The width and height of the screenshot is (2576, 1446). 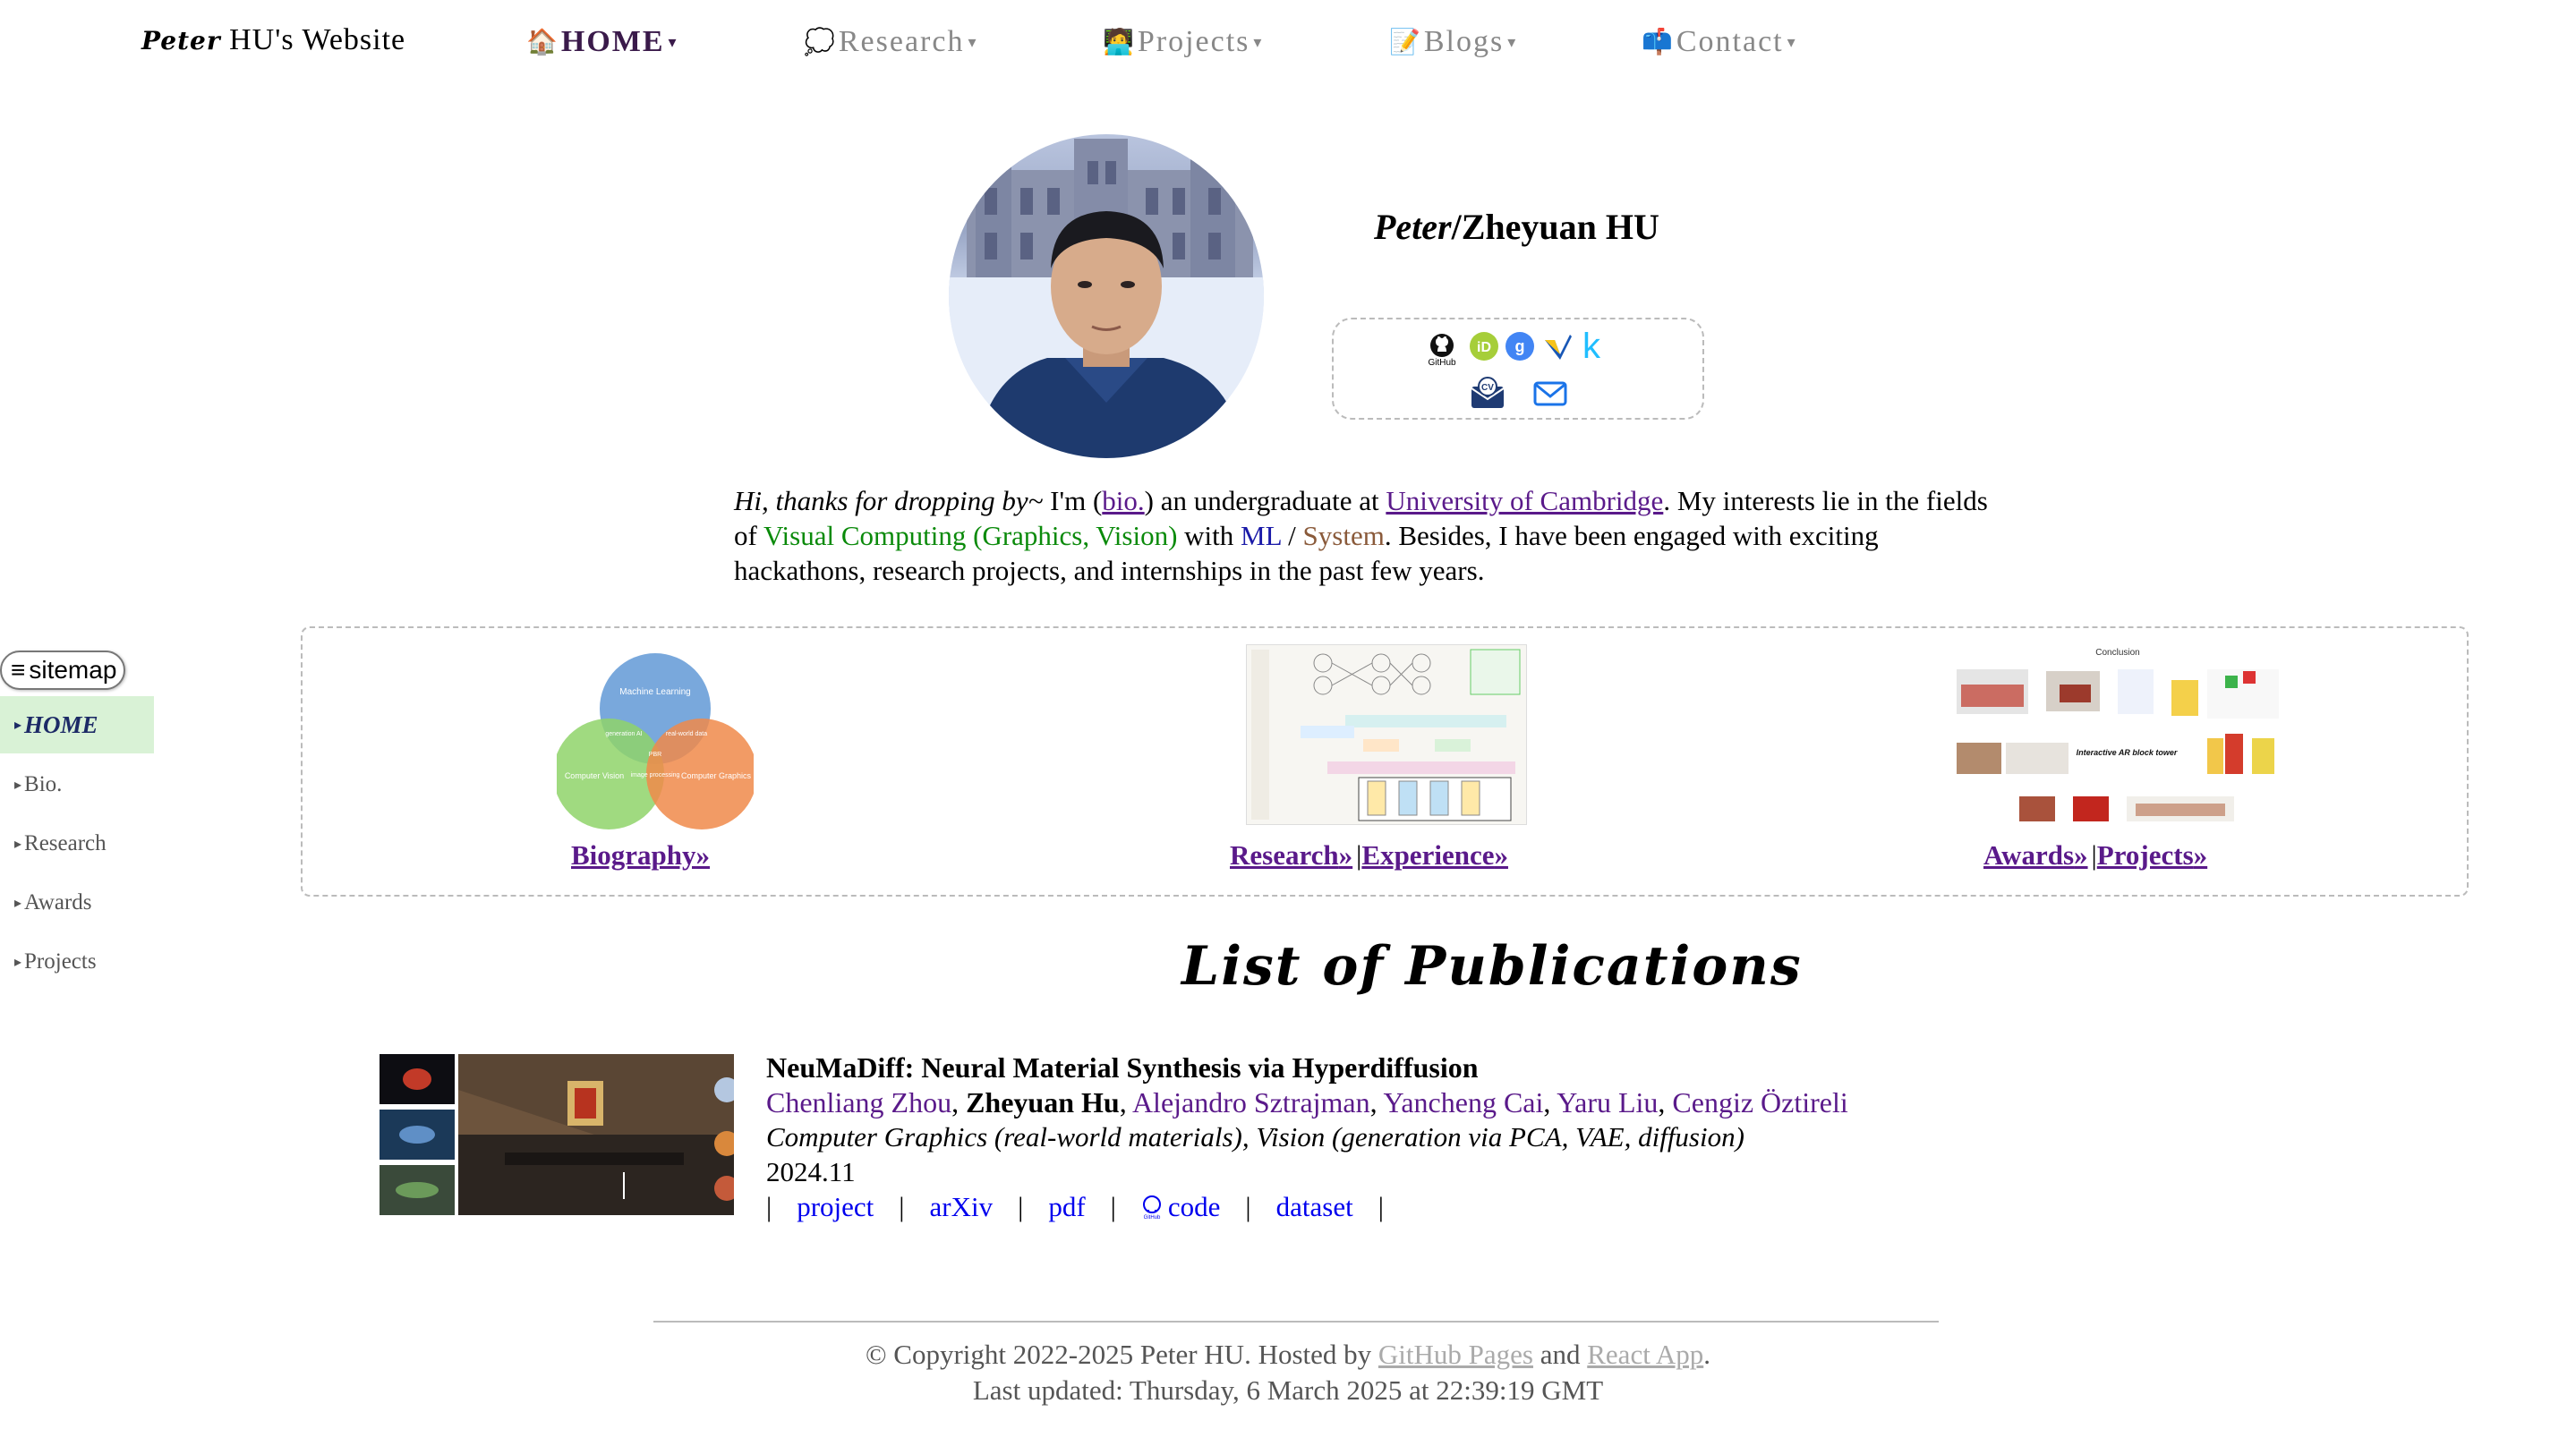 What do you see at coordinates (970, 535) in the screenshot?
I see `interest-visual-computing: Visual Computing (Graphics, Vision)` at bounding box center [970, 535].